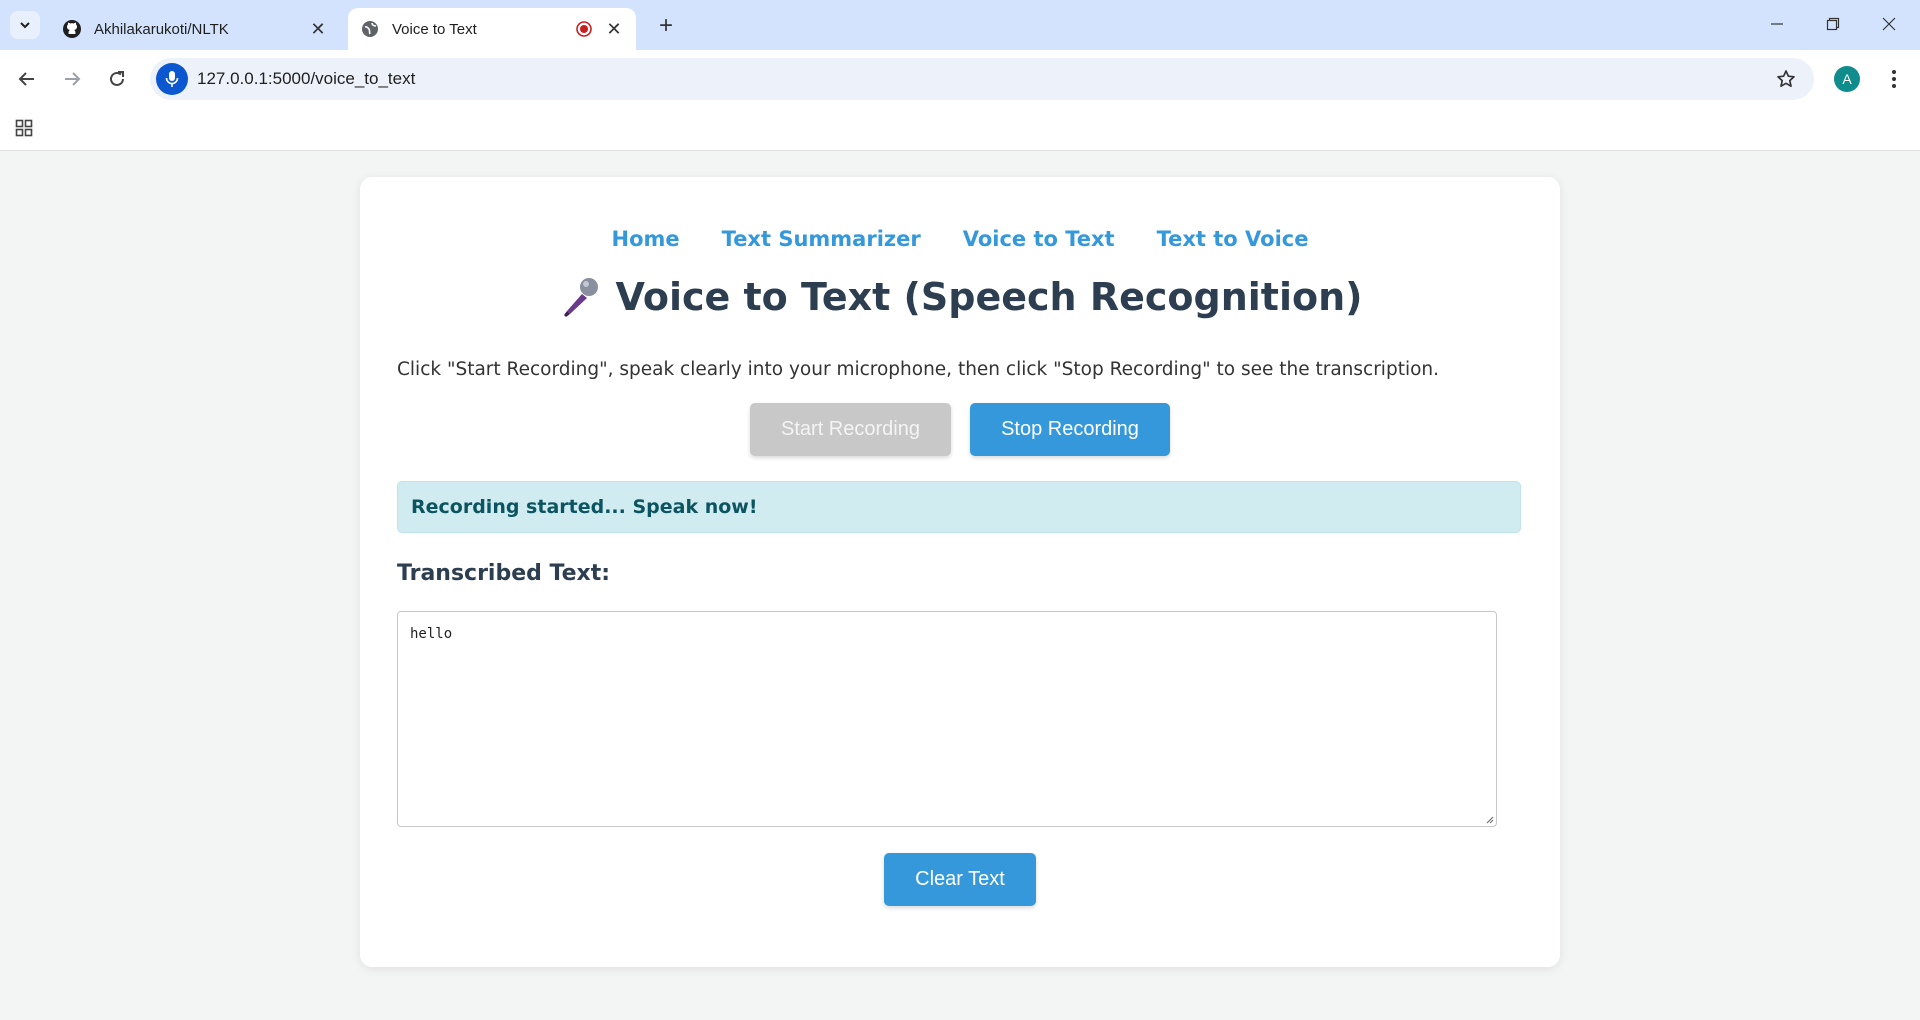 This screenshot has height=1020, width=1920. Describe the element at coordinates (960, 429) in the screenshot. I see `recording-controls: Start Recording Stop Recording` at that location.